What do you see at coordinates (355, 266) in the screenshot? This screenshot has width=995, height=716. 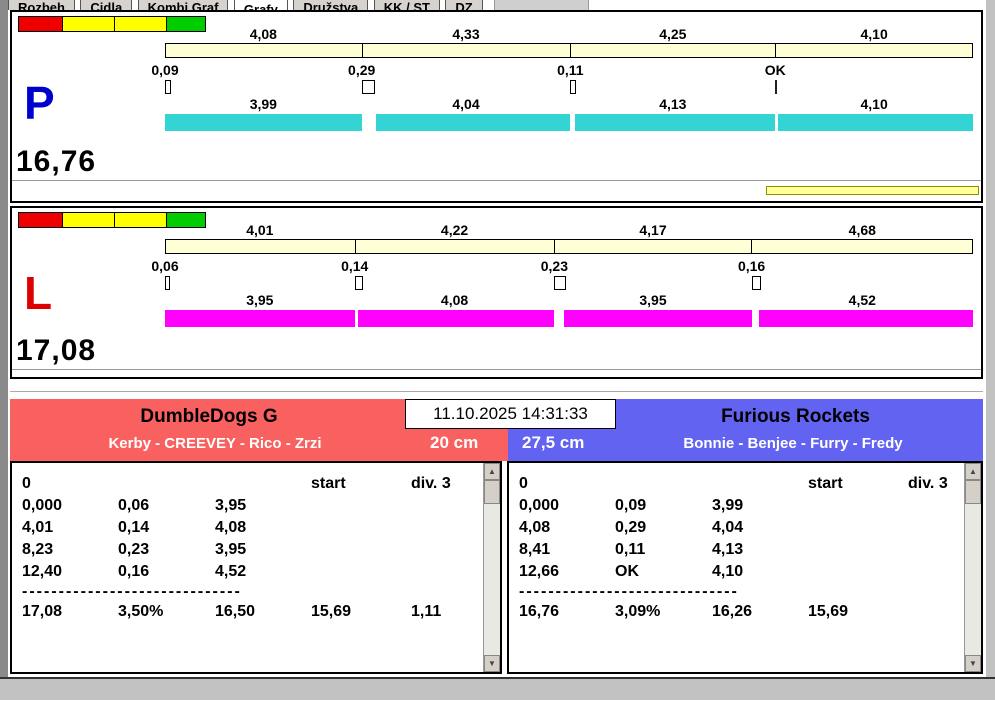 I see `crossing-time-label: 0,14` at bounding box center [355, 266].